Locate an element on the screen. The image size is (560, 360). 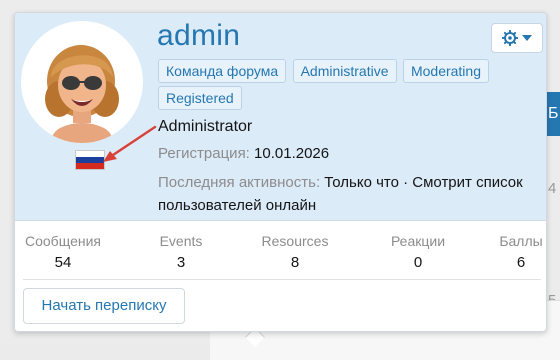
stat-messages: Сообщения 54 is located at coordinates (63, 253).